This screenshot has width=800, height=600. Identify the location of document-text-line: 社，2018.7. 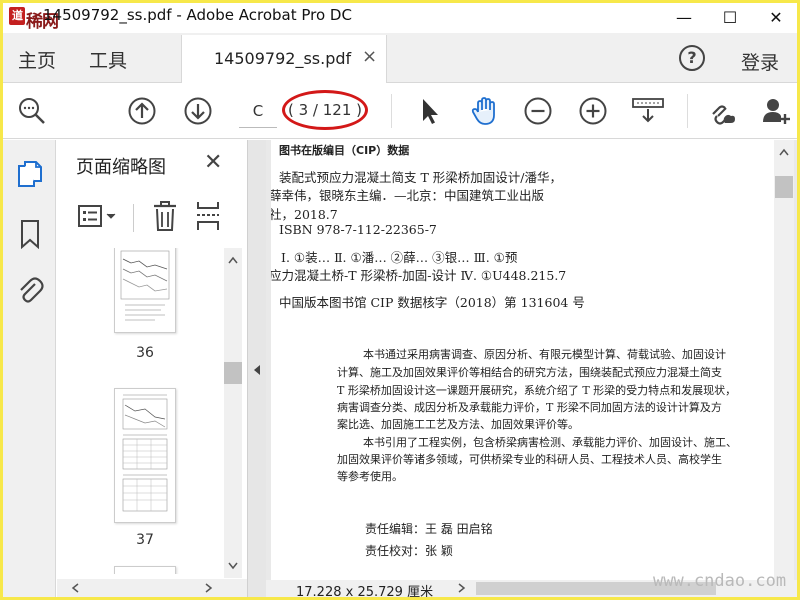
(304, 214).